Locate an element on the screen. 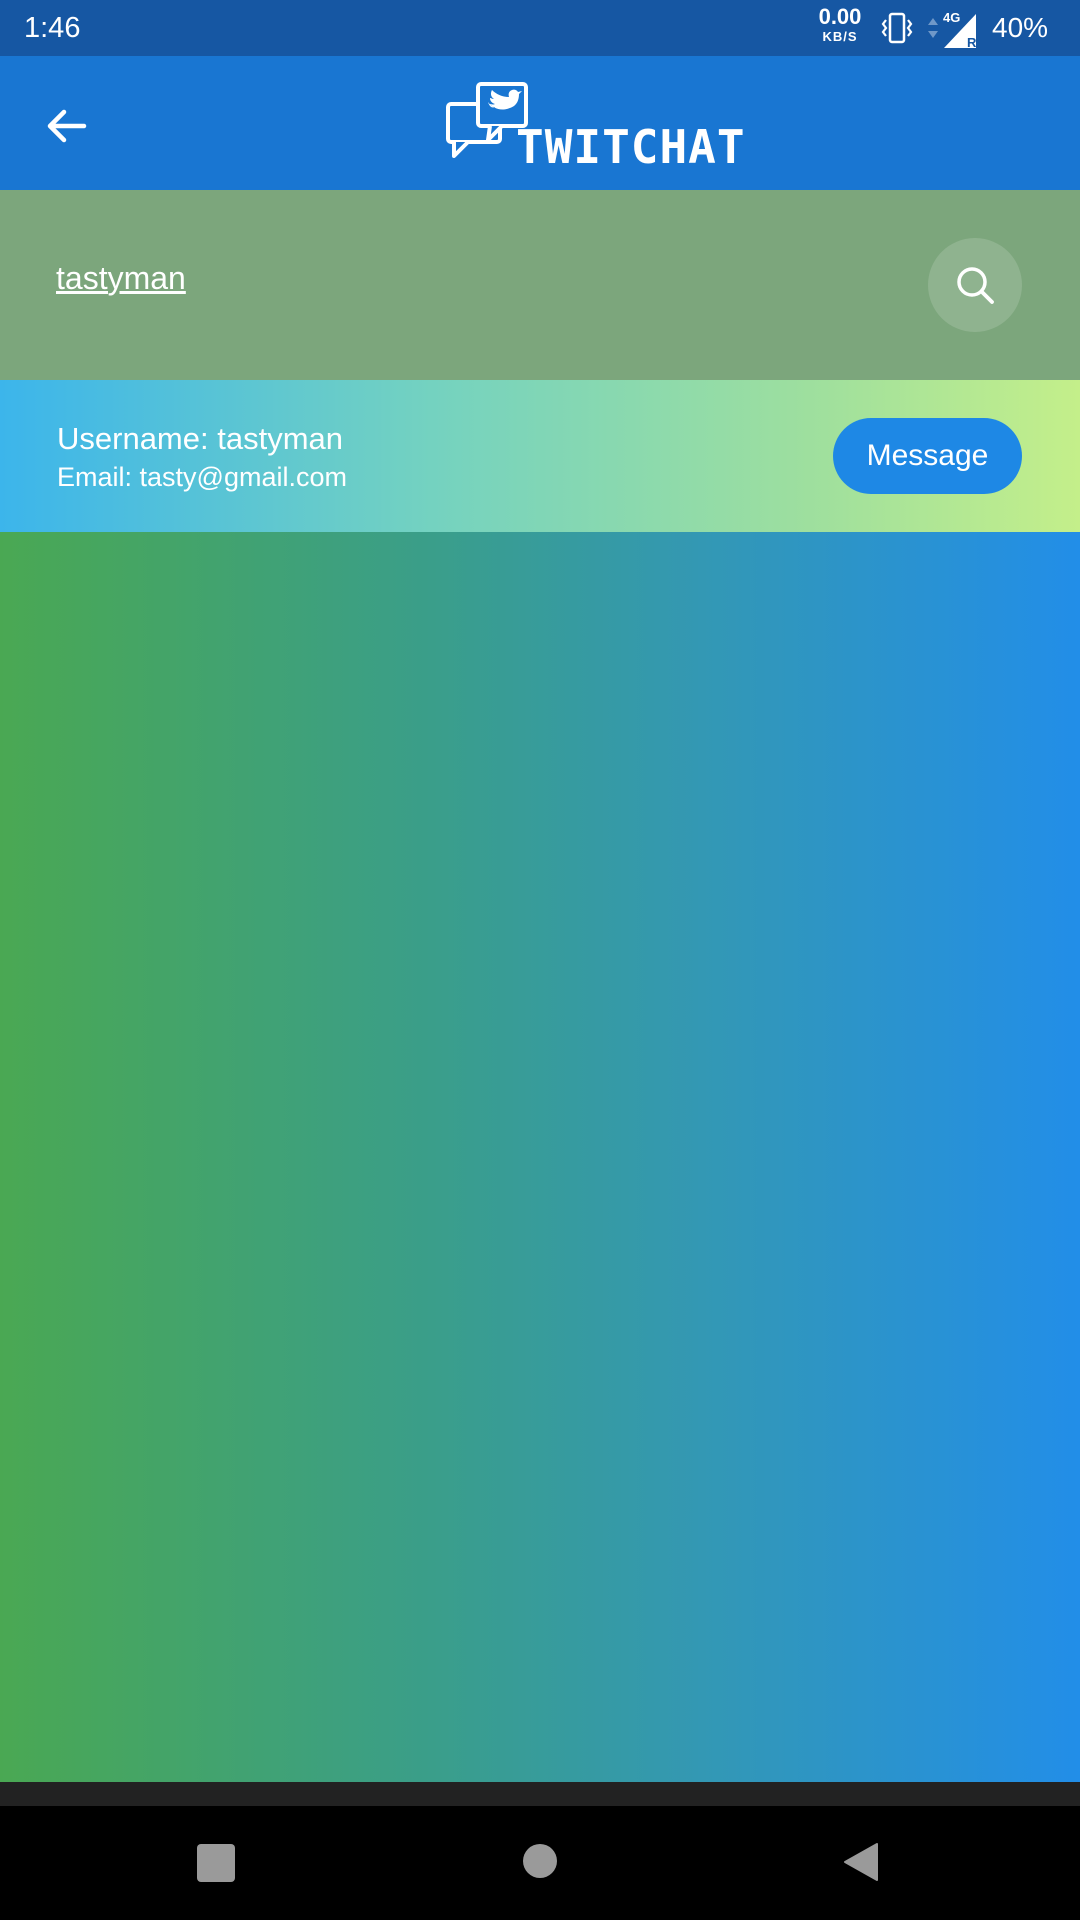 The width and height of the screenshot is (1080, 1920). search-icon is located at coordinates (975, 285).